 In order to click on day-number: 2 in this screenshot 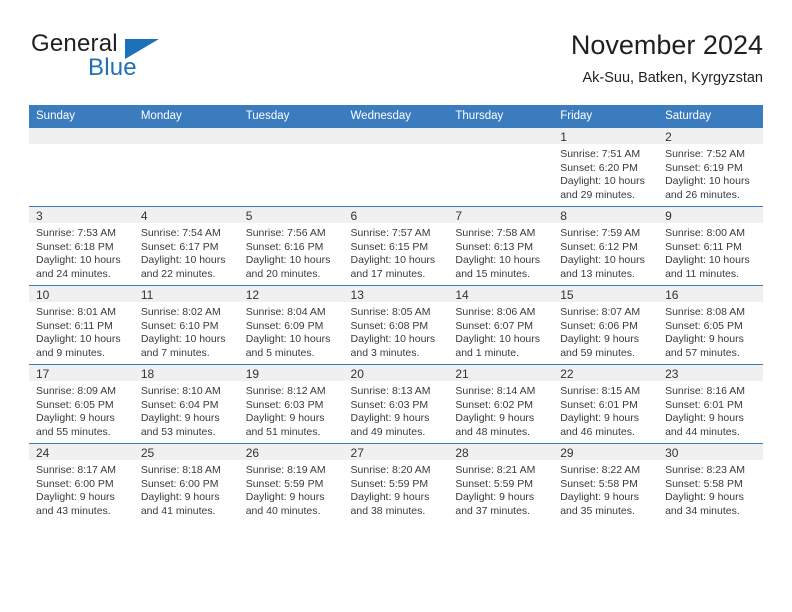, I will do `click(710, 136)`.